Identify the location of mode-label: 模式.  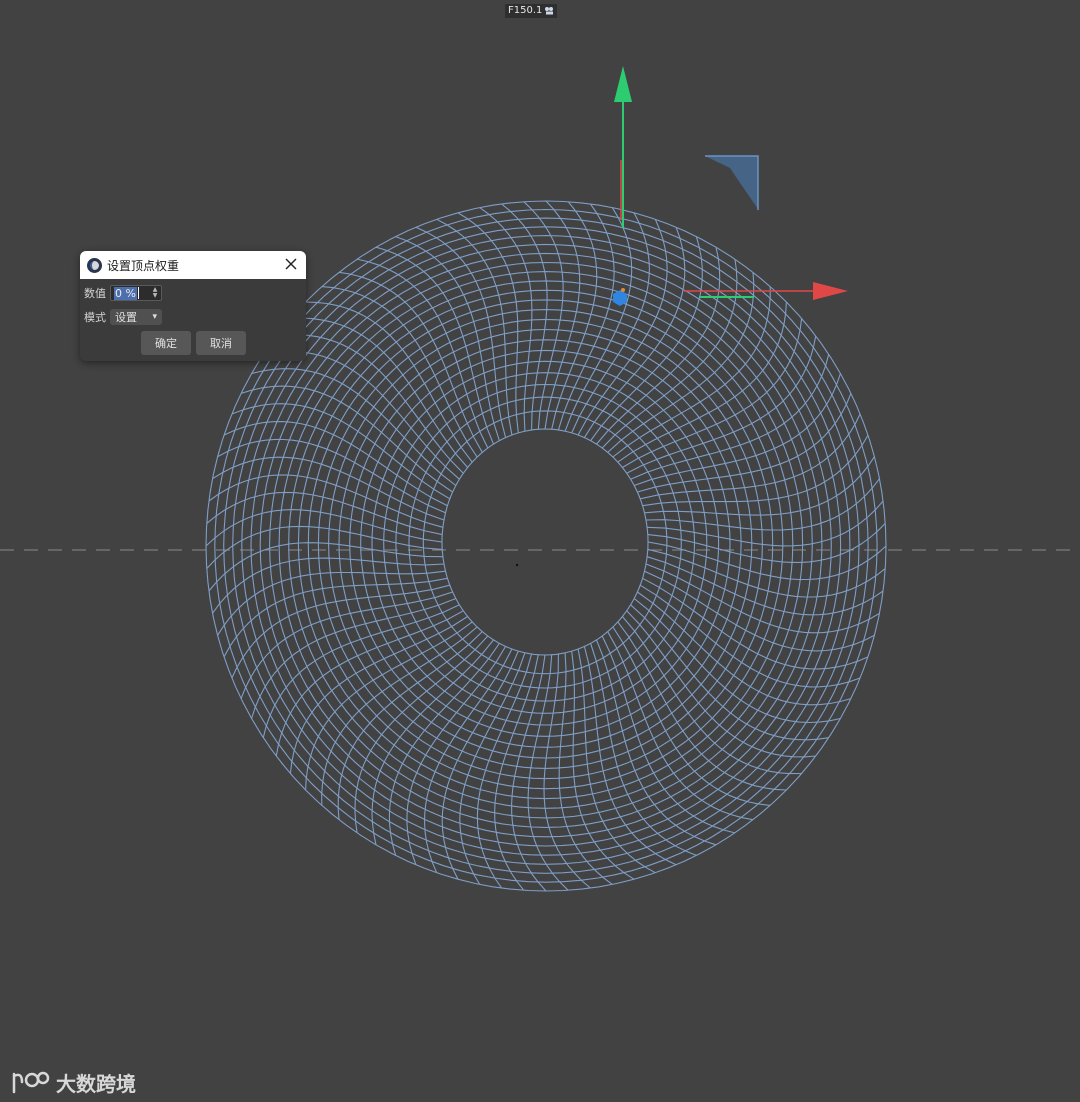
(95, 317).